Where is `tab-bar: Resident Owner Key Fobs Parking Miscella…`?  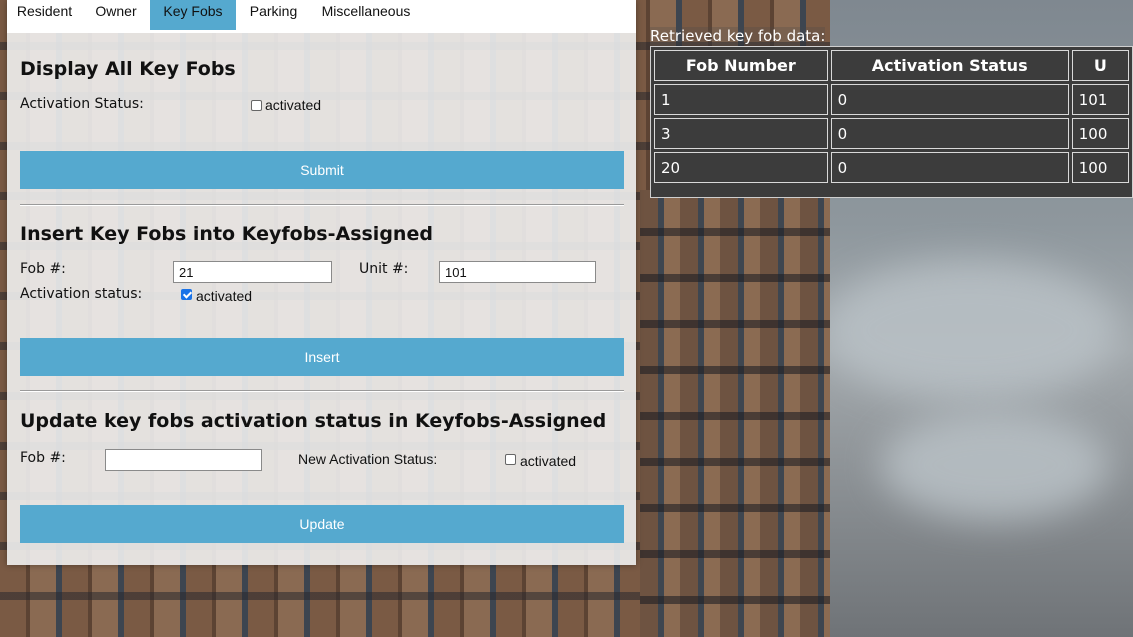
tab-bar: Resident Owner Key Fobs Parking Miscella… is located at coordinates (321, 16).